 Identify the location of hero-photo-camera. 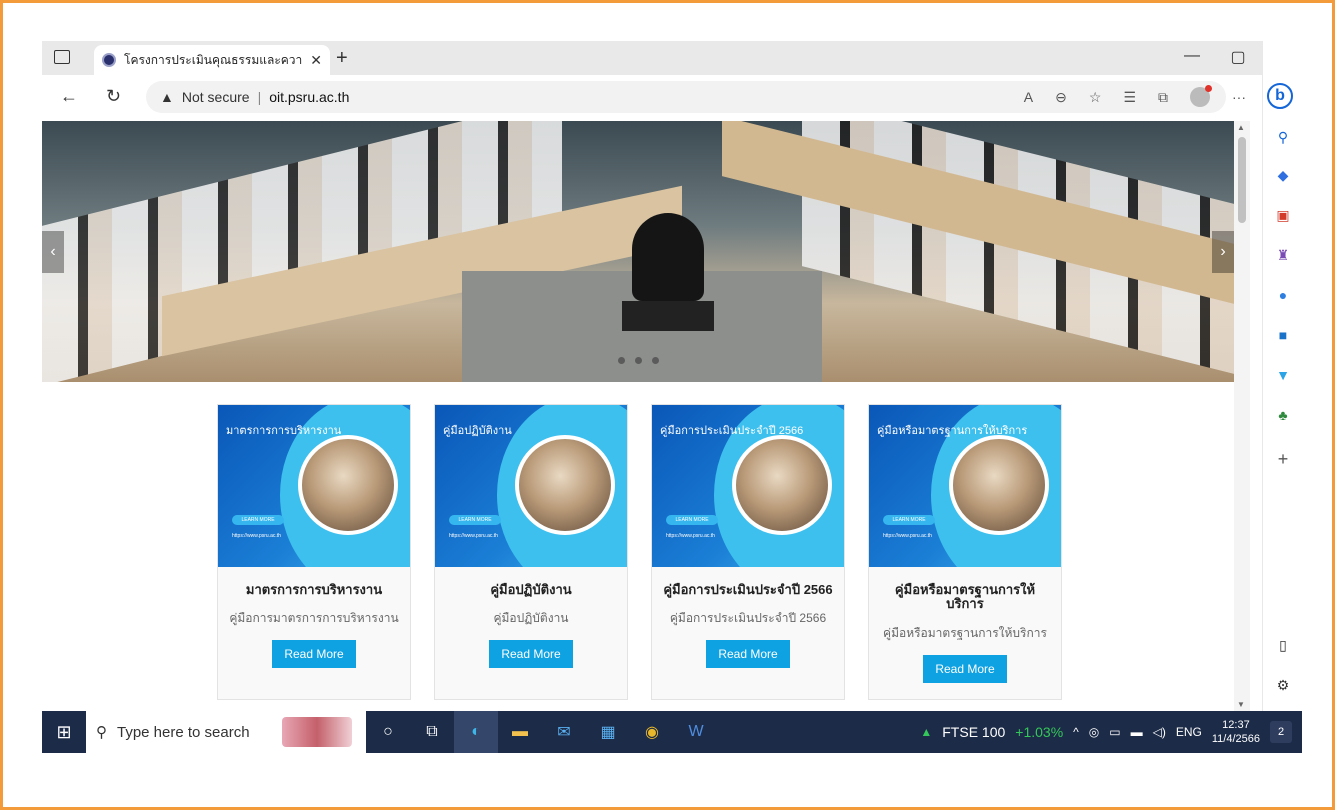
(668, 257).